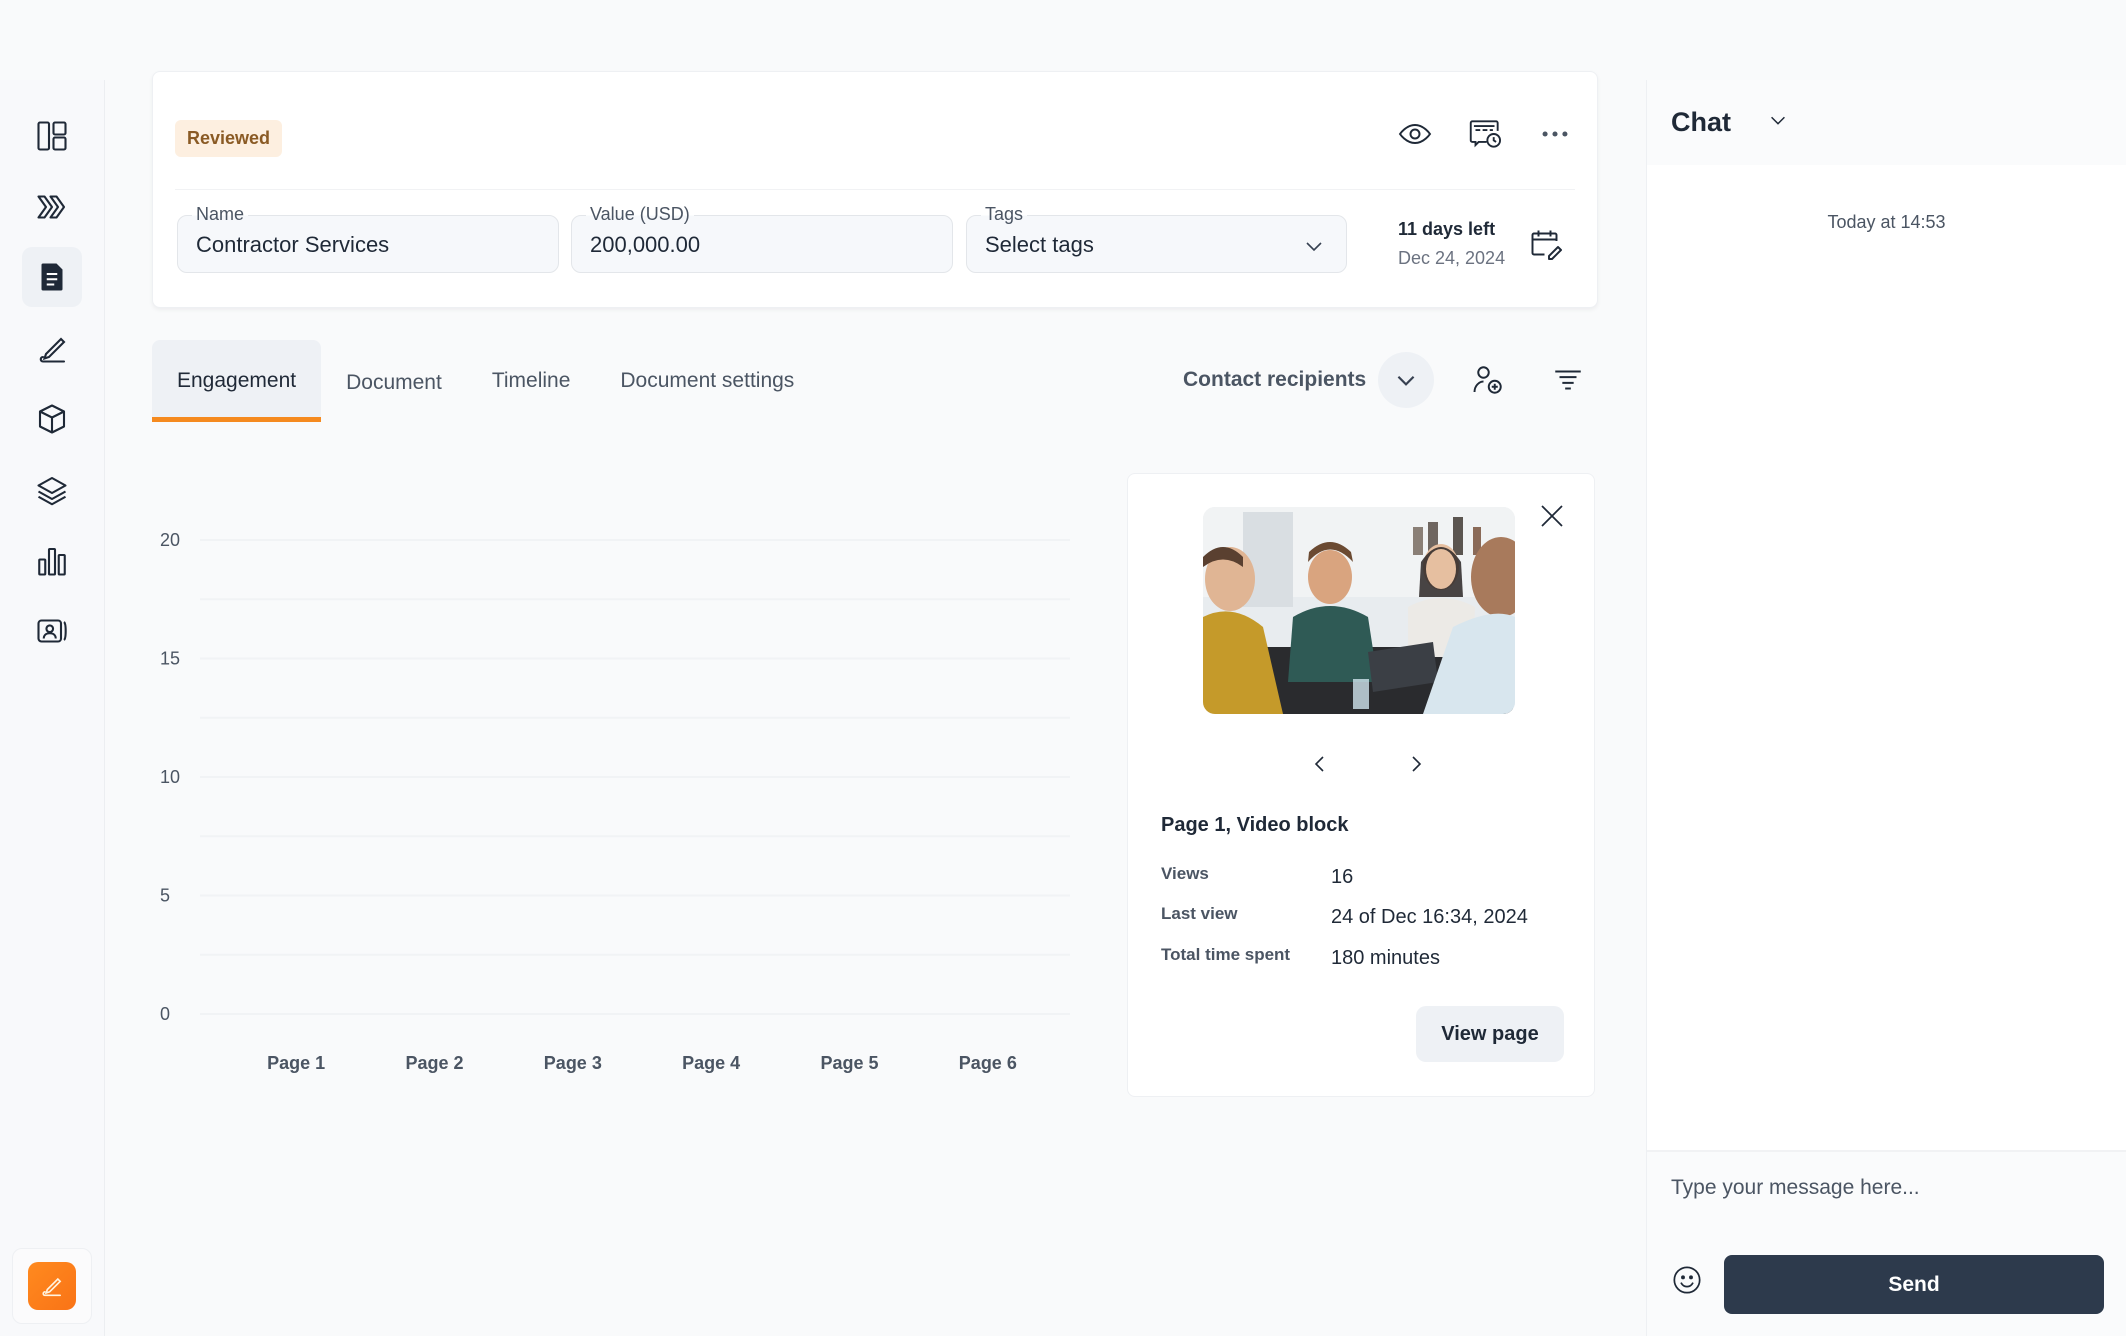 This screenshot has width=2126, height=1336. I want to click on contact-recipients-dropdown, so click(1406, 380).